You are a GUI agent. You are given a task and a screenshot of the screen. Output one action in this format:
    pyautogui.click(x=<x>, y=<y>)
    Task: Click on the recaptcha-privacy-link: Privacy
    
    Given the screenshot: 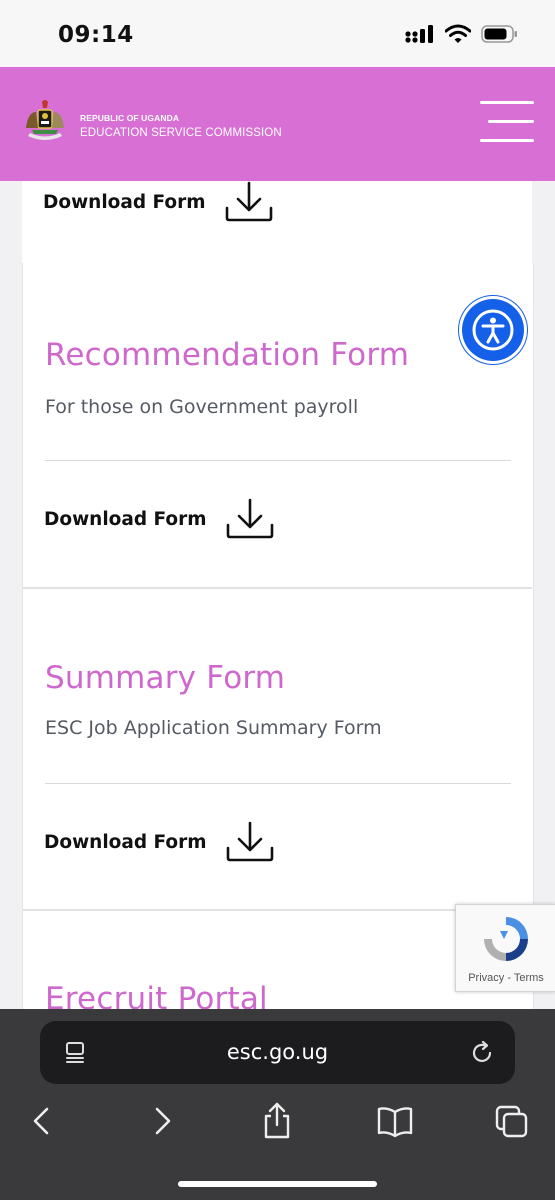 What is the action you would take?
    pyautogui.click(x=486, y=978)
    